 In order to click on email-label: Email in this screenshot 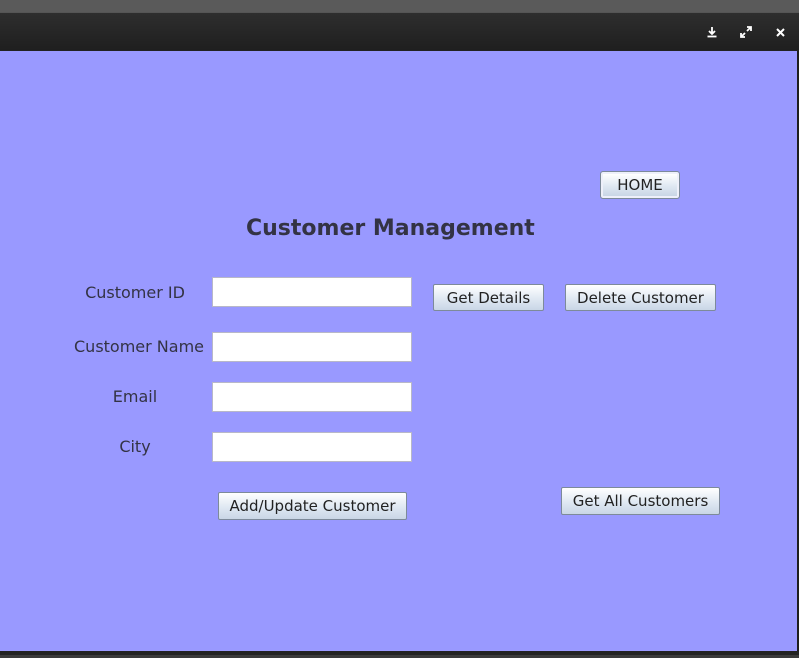, I will do `click(135, 396)`.